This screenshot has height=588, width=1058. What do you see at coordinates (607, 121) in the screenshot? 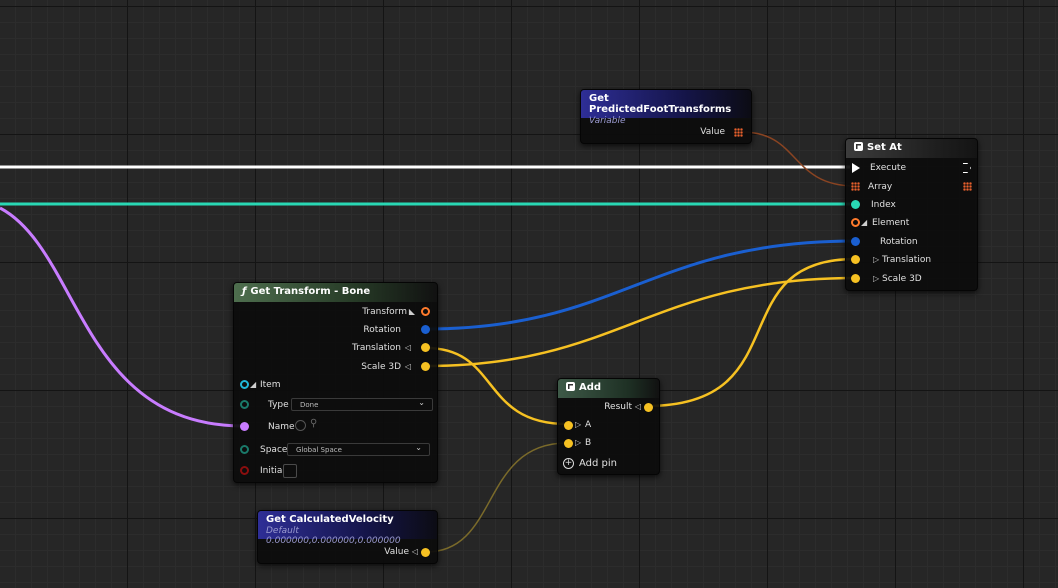
I see `node-subtitle: Variable` at bounding box center [607, 121].